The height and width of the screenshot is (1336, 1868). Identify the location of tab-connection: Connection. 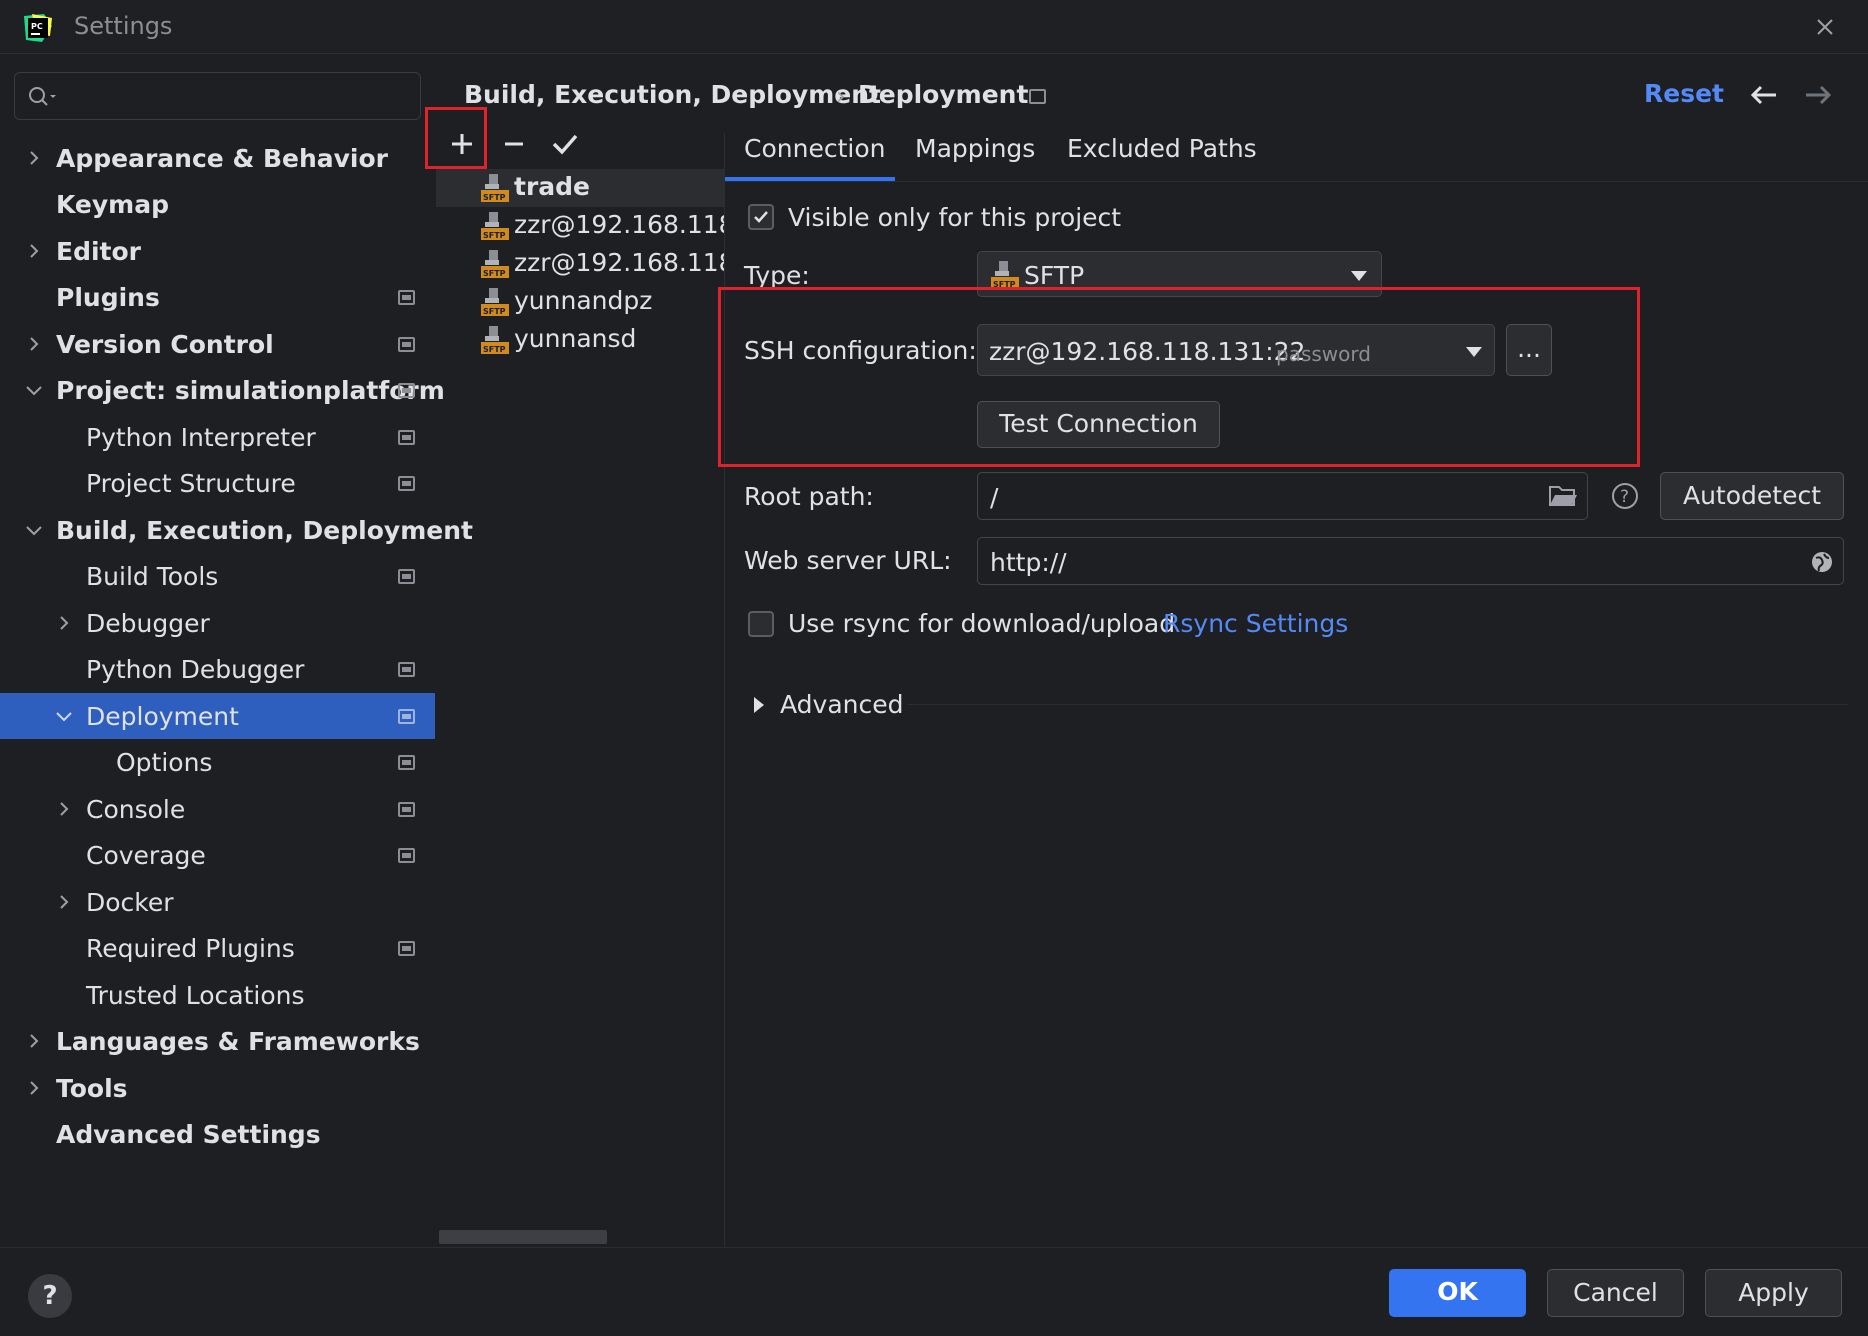
(814, 148).